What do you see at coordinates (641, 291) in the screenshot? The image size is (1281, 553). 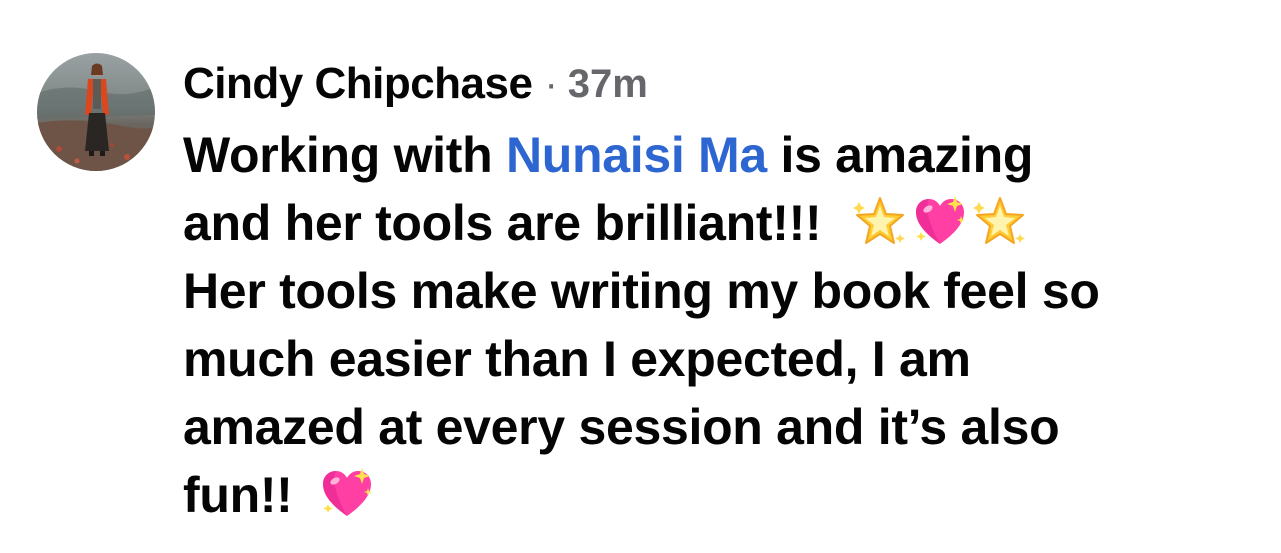 I see `comment-line-3: Her tools make writing my book feel so` at bounding box center [641, 291].